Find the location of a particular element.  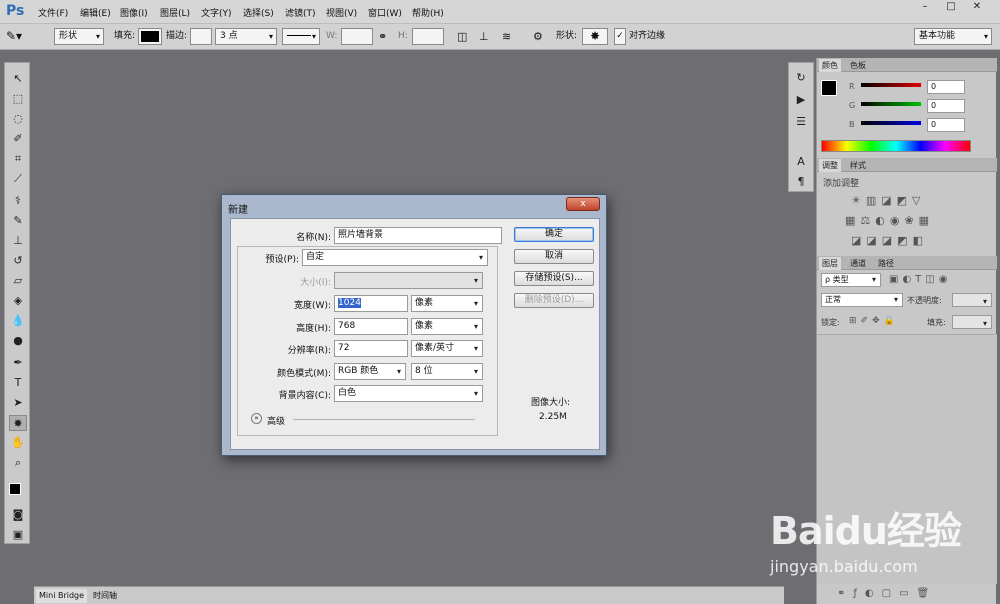

minimize-button: – is located at coordinates (925, 7).